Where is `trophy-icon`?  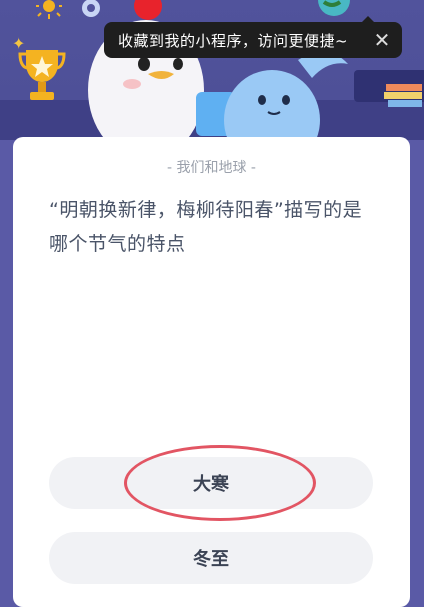 trophy-icon is located at coordinates (42, 75).